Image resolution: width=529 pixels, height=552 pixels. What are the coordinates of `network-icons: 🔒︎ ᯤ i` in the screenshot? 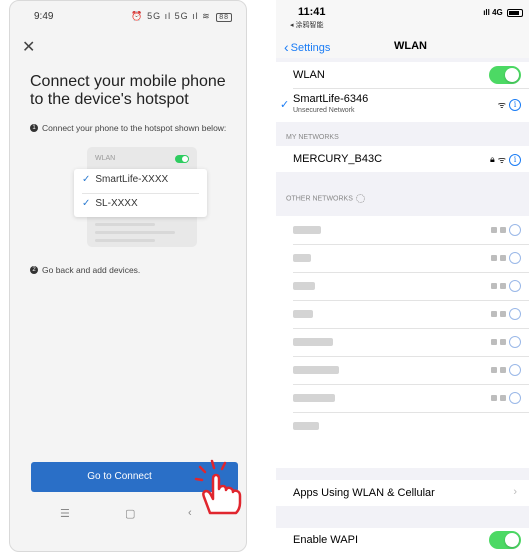 It's located at (505, 159).